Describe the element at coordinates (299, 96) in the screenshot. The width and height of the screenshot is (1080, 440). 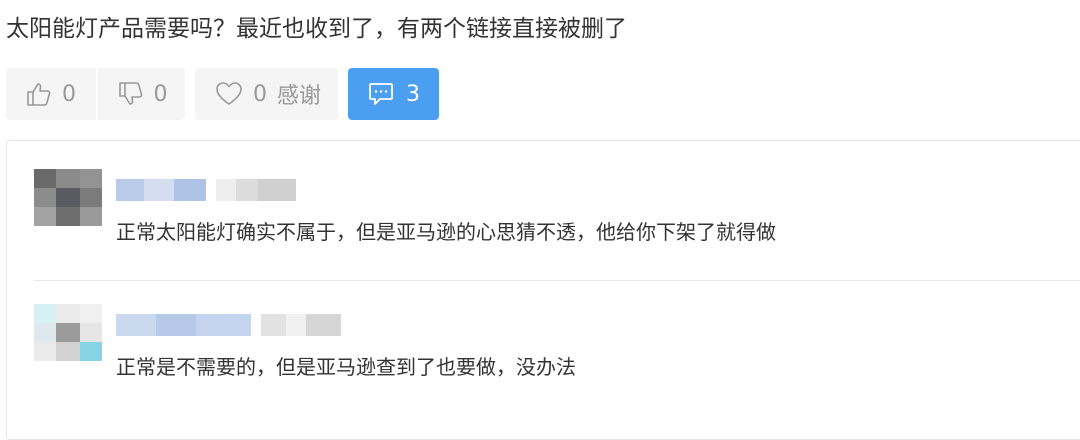
I see `thanks-label: 感谢` at that location.